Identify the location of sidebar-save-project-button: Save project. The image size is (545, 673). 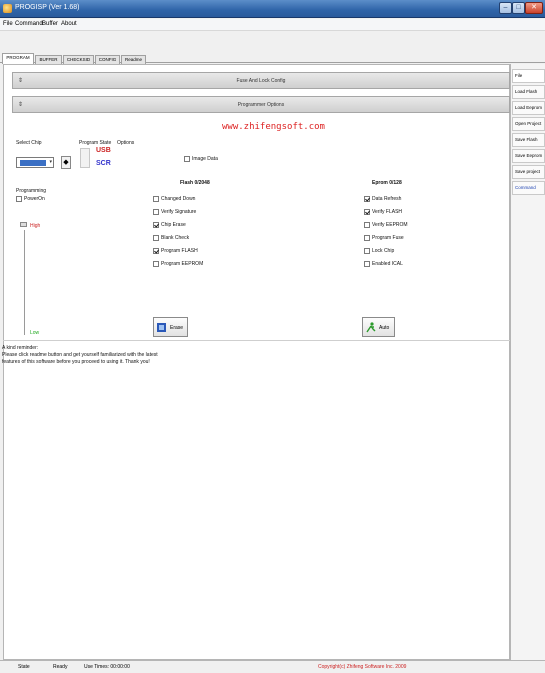
(528, 172).